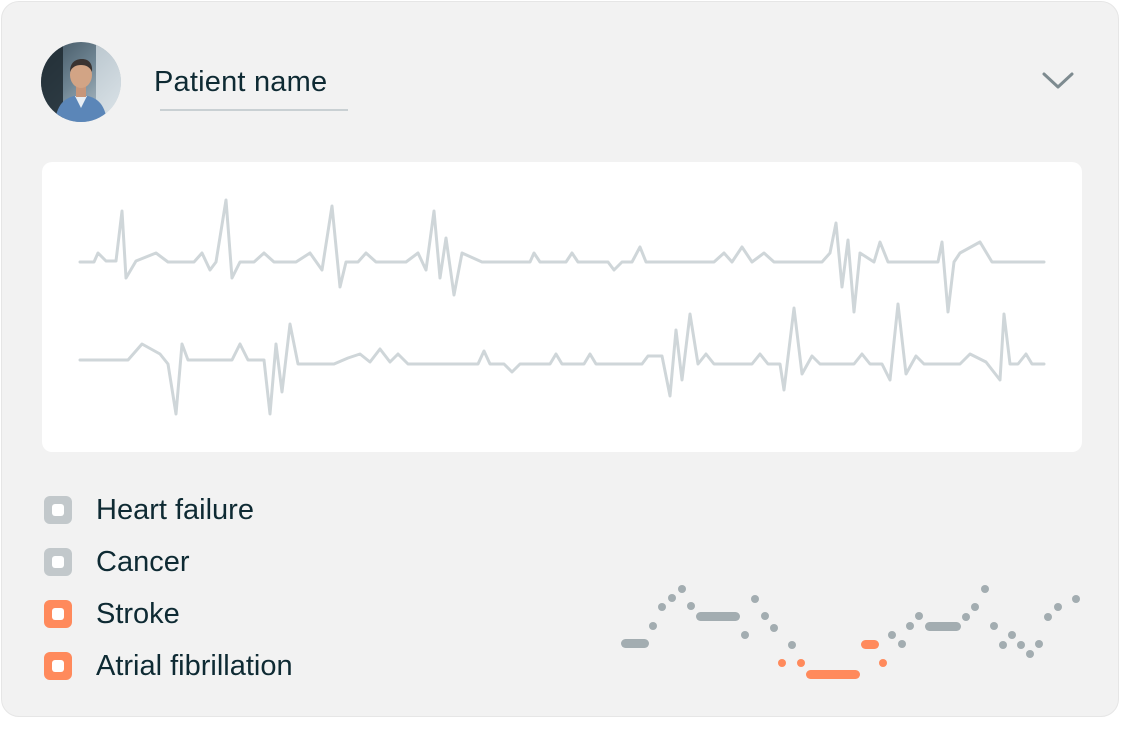 The height and width of the screenshot is (738, 1122). I want to click on legend-label: Stroke, so click(138, 614).